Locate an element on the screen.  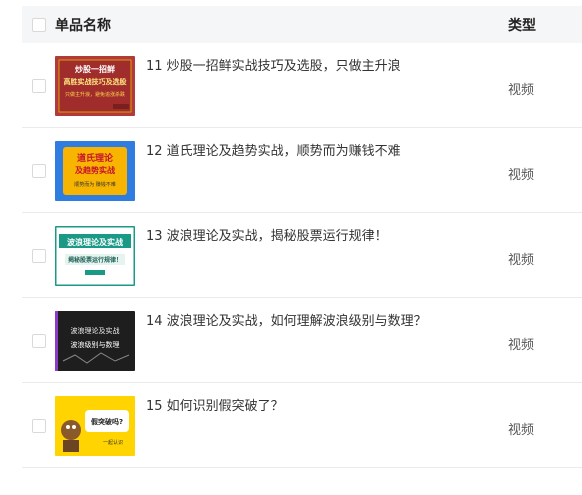
thumb-line-1: 炒股一招鲜 is located at coordinates (95, 69).